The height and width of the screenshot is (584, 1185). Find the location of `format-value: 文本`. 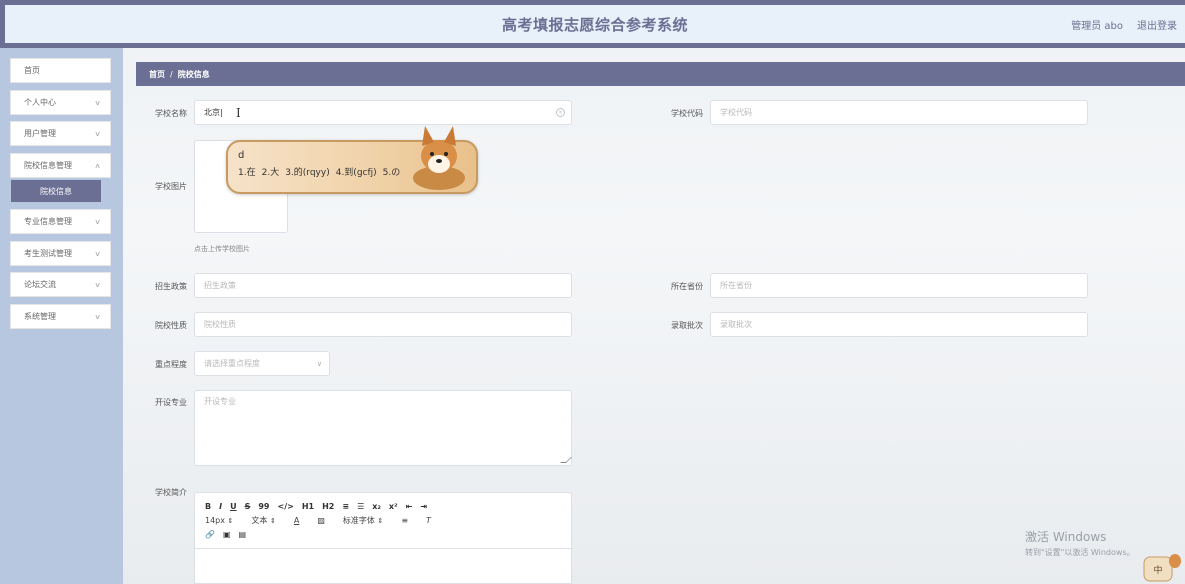

format-value: 文本 is located at coordinates (259, 520).